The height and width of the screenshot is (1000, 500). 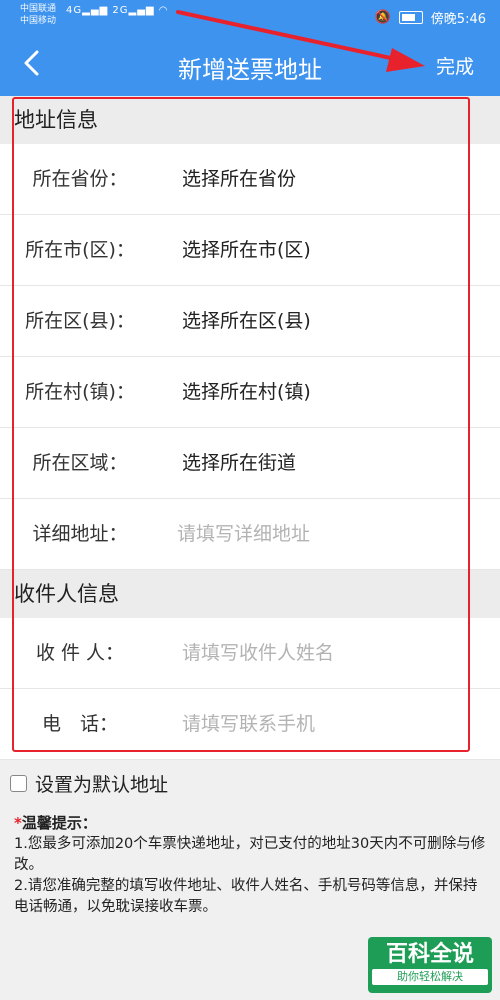 What do you see at coordinates (80, 179) in the screenshot?
I see `province-label: 所在省份：` at bounding box center [80, 179].